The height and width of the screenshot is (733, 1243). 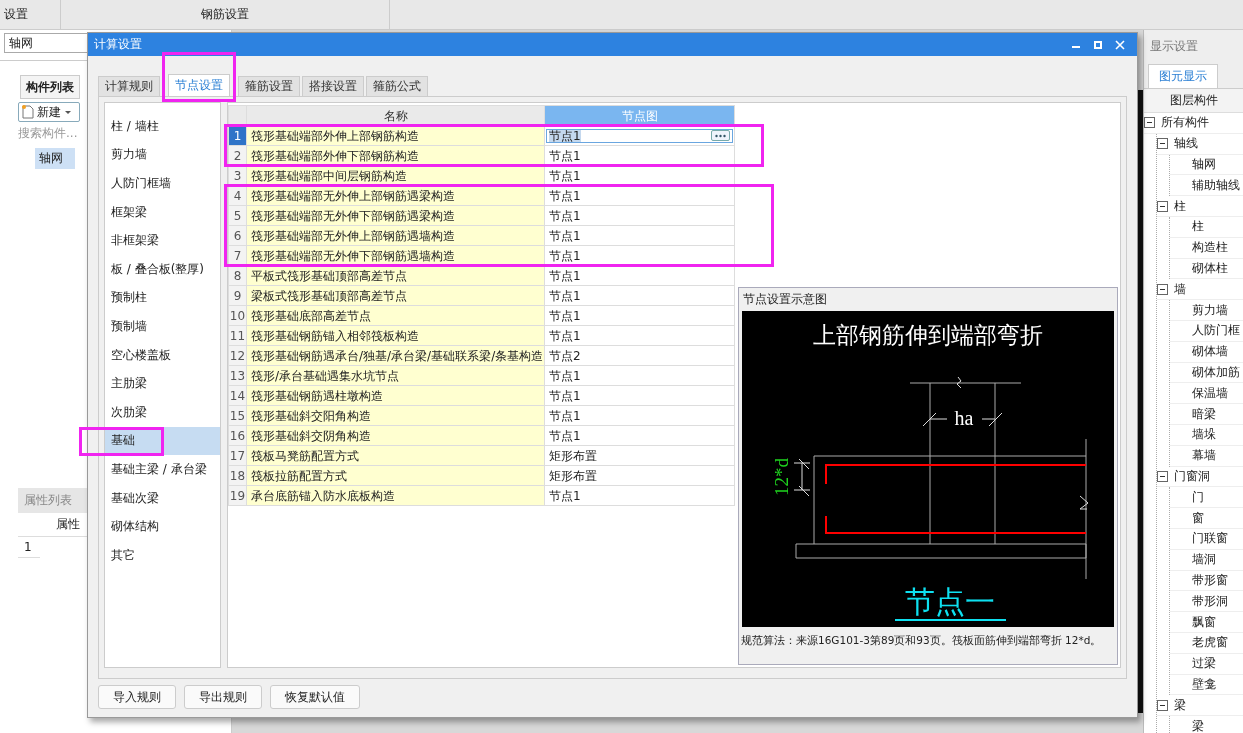 What do you see at coordinates (50, 87) in the screenshot?
I see `panel-tab: 构件列表` at bounding box center [50, 87].